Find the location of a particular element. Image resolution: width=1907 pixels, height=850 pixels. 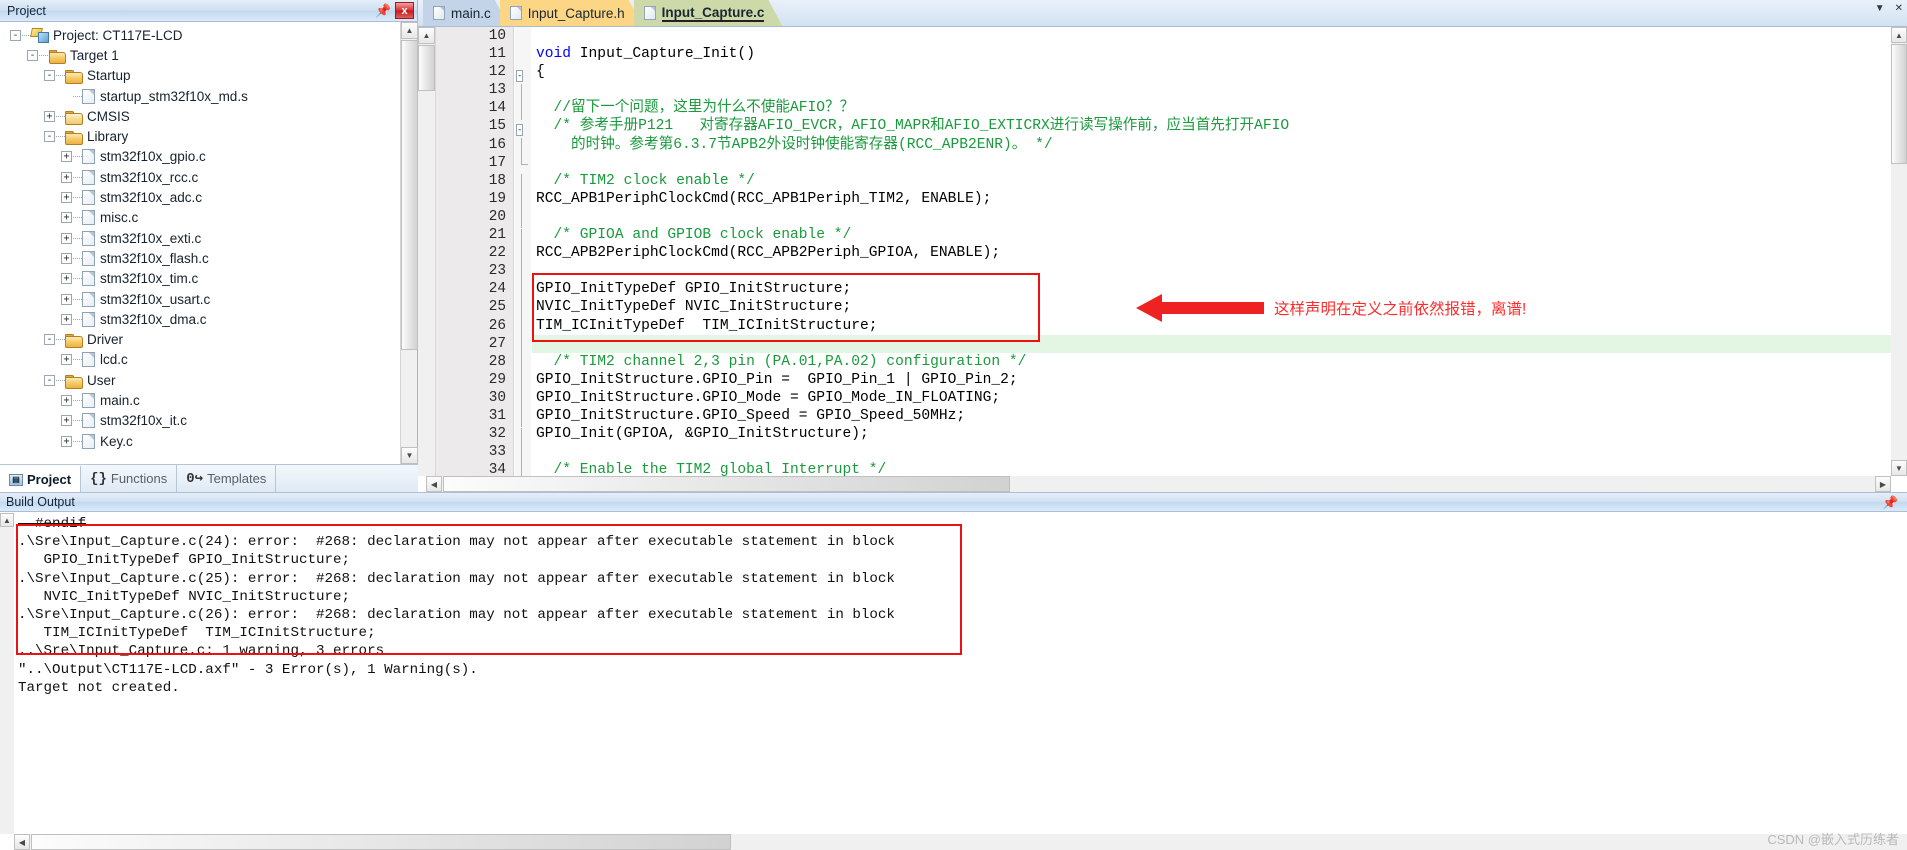

tree-item: + stm32f10x_it.c is located at coordinates (200, 421).